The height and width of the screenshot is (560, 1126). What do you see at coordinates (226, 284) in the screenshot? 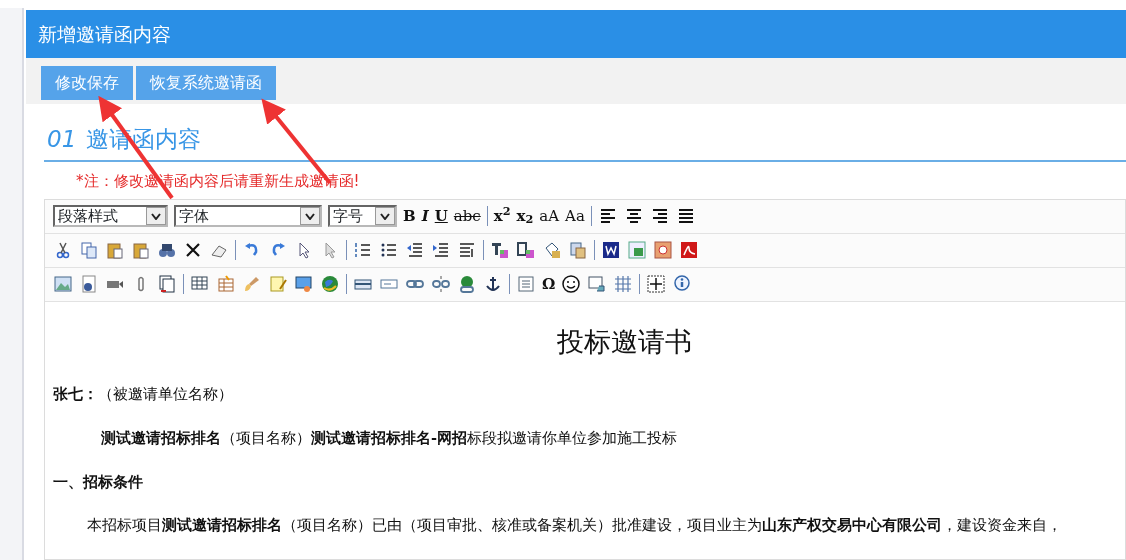
I see `table-edit-icon` at bounding box center [226, 284].